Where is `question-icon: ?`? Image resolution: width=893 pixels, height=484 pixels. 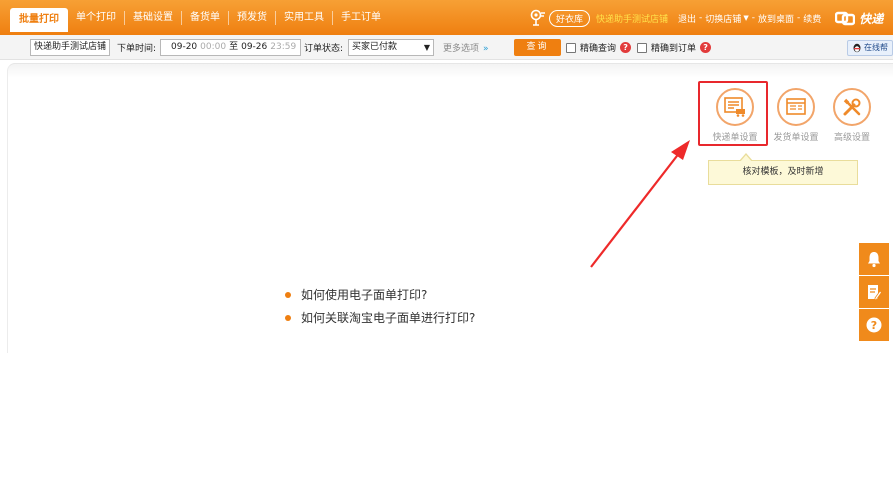 question-icon: ? is located at coordinates (874, 325).